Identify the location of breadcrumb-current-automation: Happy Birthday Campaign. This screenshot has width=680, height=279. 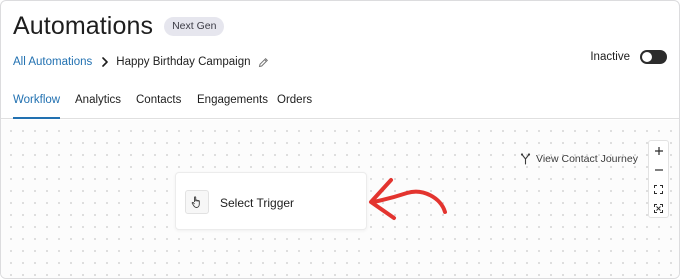
(183, 62).